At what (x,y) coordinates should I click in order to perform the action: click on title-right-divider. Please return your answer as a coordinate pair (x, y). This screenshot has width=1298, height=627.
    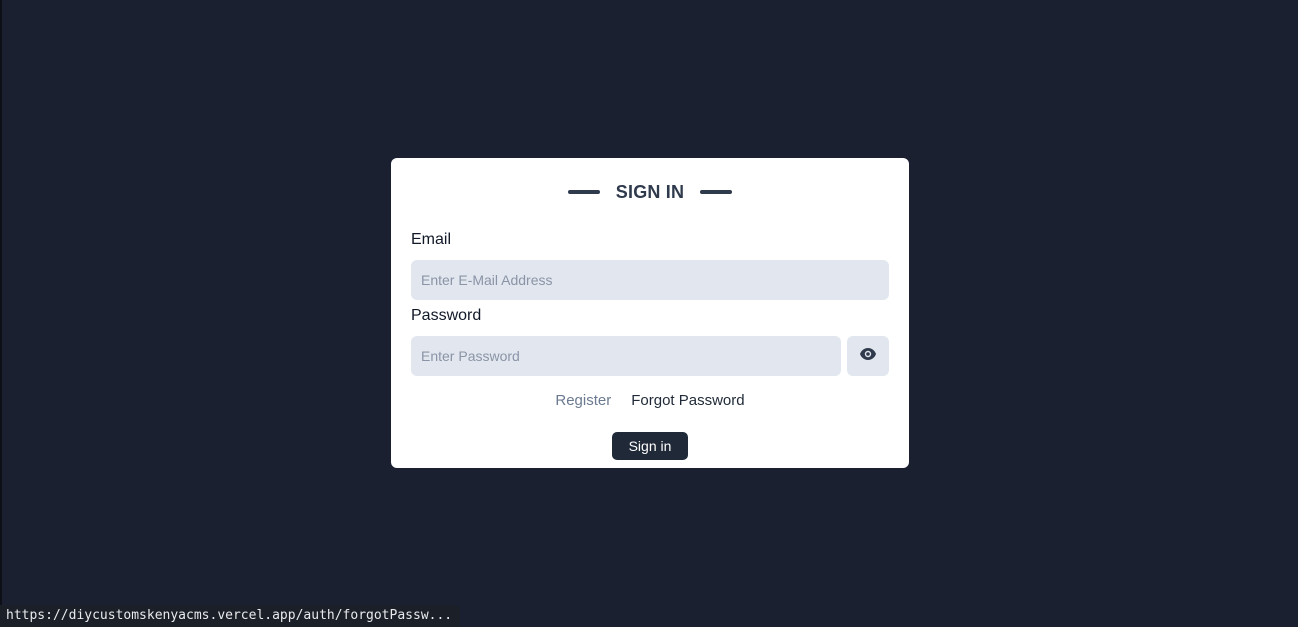
    Looking at the image, I should click on (716, 192).